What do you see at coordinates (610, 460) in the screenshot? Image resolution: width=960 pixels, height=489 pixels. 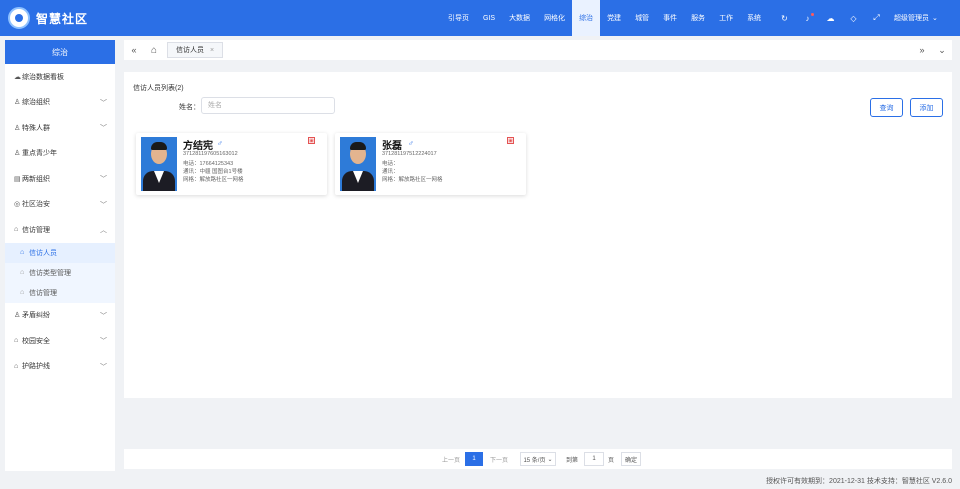 I see `goto-suffix: 页` at bounding box center [610, 460].